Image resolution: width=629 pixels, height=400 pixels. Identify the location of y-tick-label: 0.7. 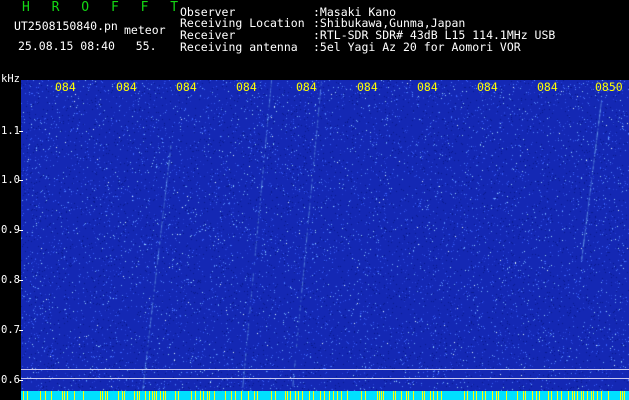
(10, 330).